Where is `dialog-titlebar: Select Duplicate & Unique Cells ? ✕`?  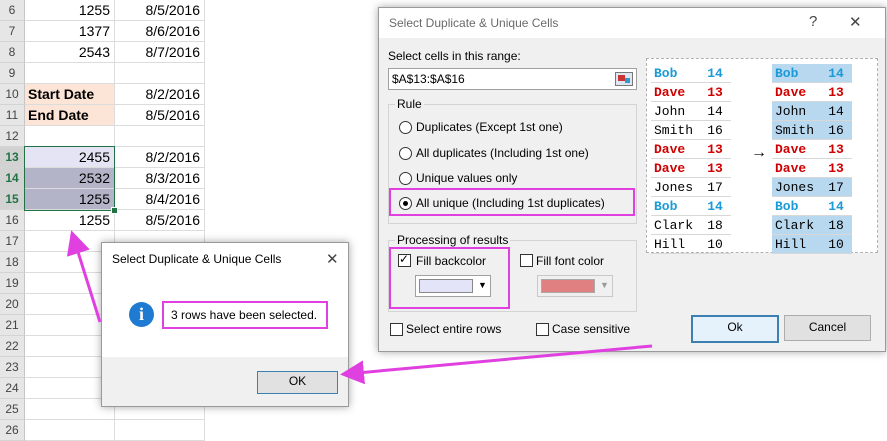 dialog-titlebar: Select Duplicate & Unique Cells ? ✕ is located at coordinates (632, 23).